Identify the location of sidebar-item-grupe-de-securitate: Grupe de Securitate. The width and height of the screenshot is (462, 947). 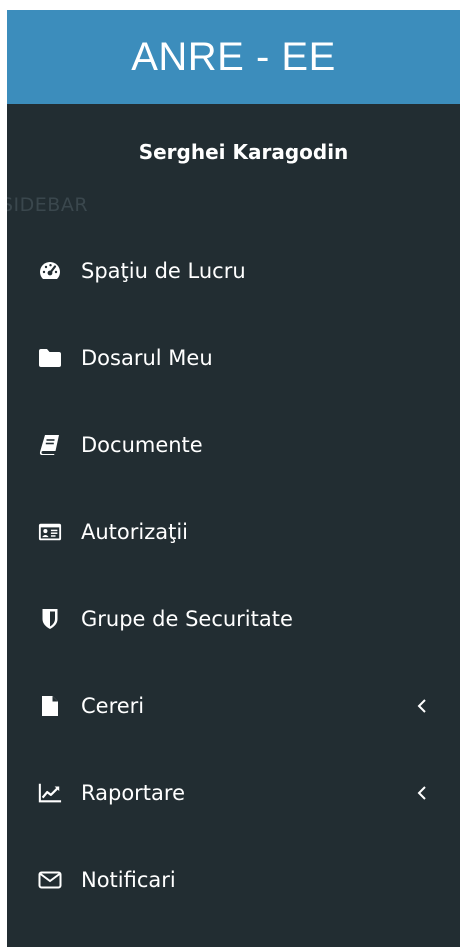
(233, 618).